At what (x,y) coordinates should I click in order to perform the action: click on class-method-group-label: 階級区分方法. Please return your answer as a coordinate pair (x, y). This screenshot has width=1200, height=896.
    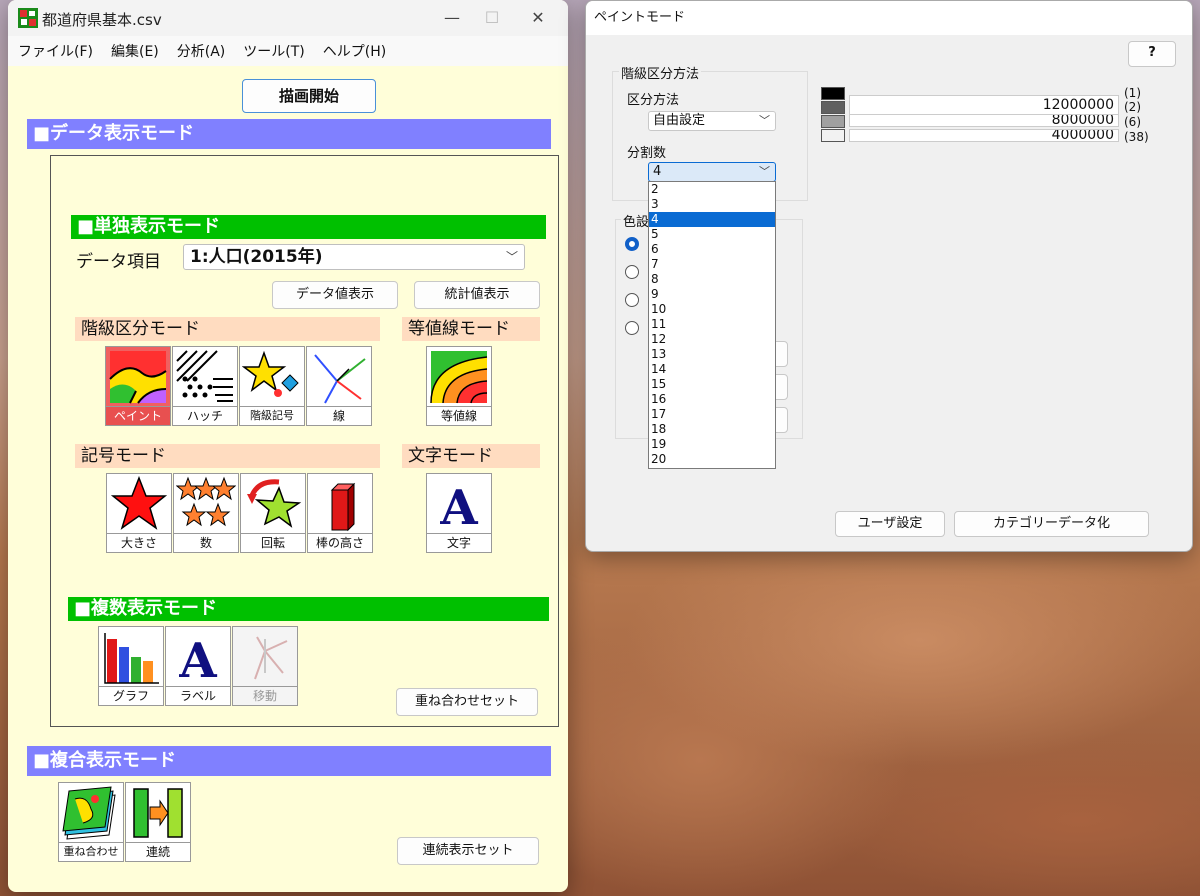
    Looking at the image, I should click on (660, 72).